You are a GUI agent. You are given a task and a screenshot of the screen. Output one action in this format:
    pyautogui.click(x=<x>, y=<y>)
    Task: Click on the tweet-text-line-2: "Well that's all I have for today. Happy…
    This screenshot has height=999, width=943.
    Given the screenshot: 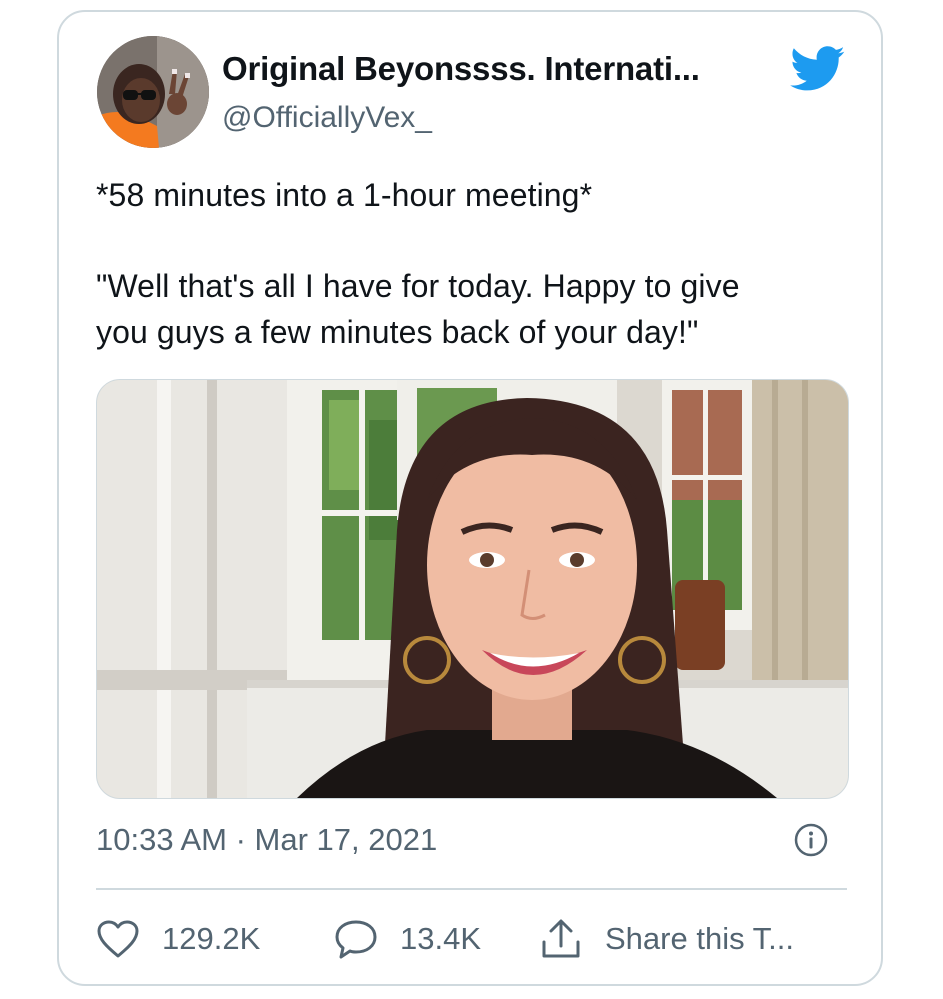 What is the action you would take?
    pyautogui.click(x=418, y=286)
    